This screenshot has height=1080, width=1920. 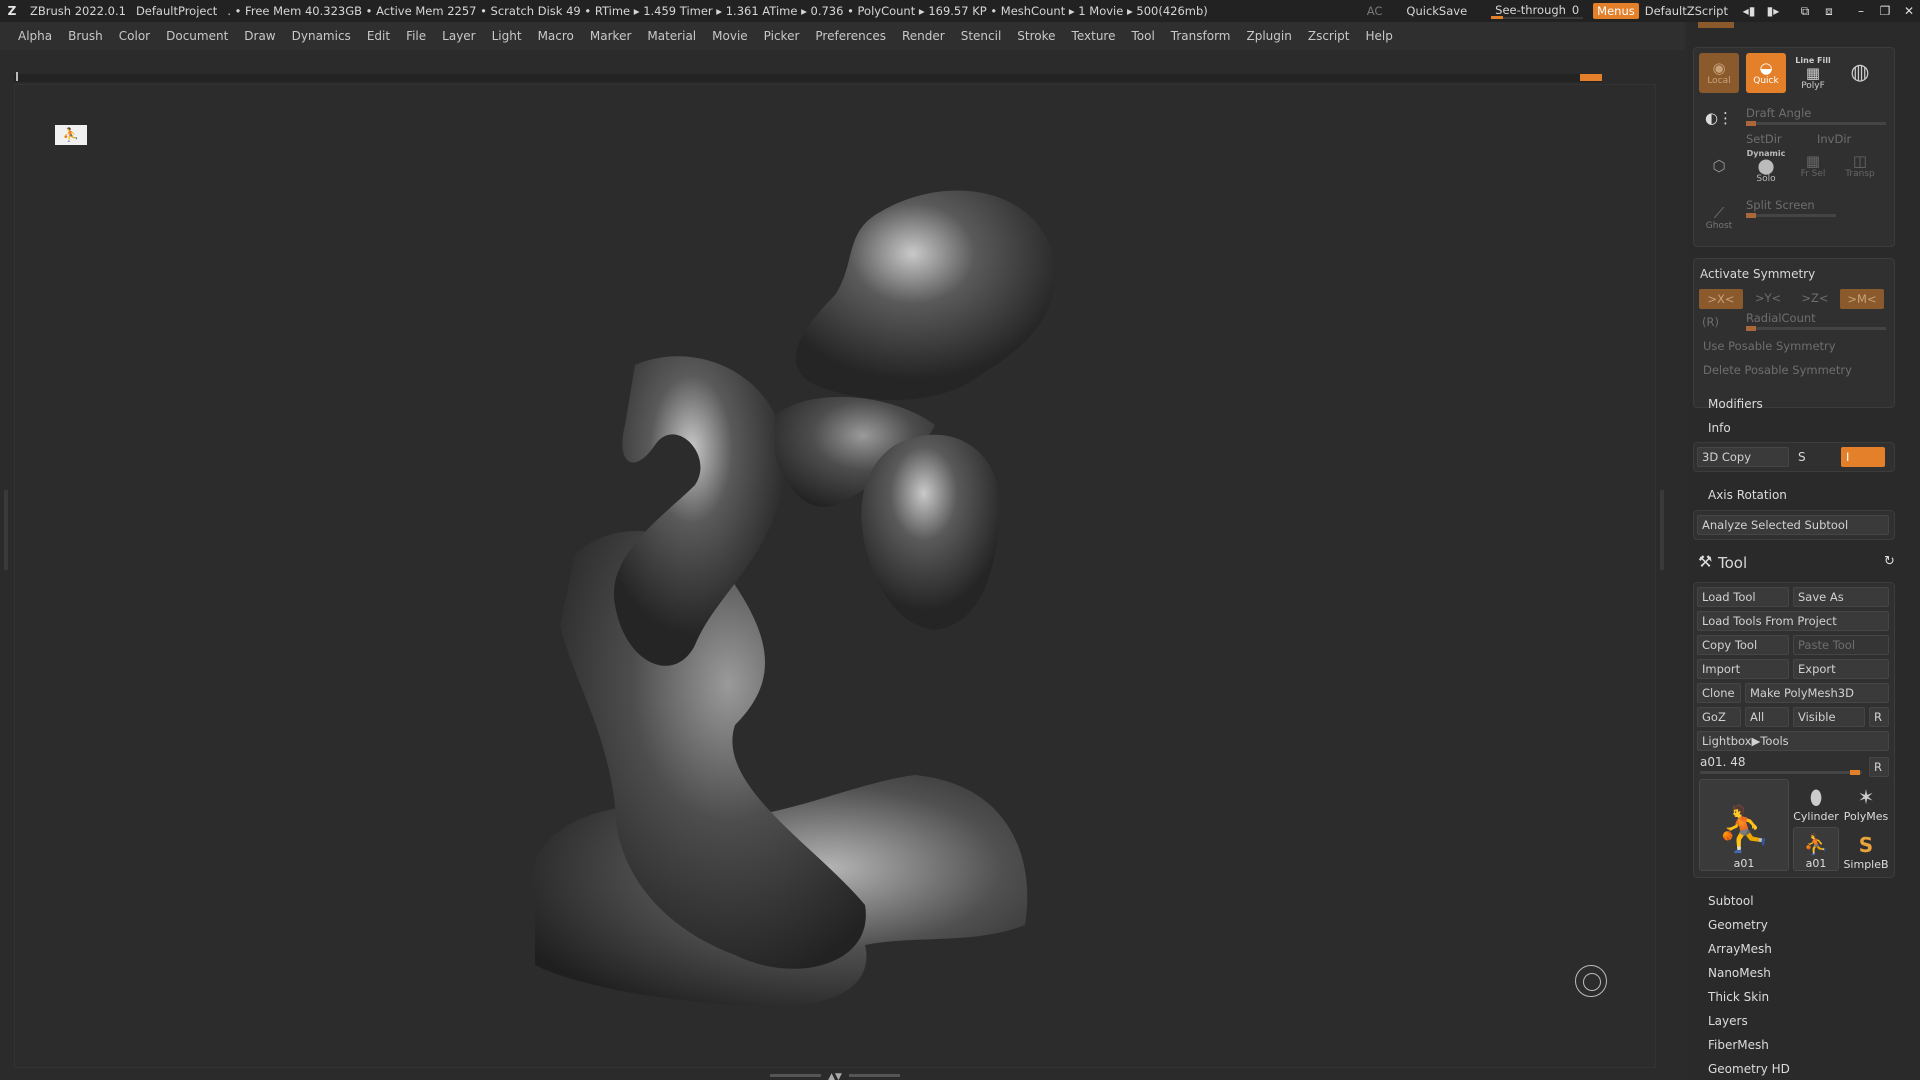 I want to click on ghost-button: ⟋ Ghost, so click(x=1719, y=218).